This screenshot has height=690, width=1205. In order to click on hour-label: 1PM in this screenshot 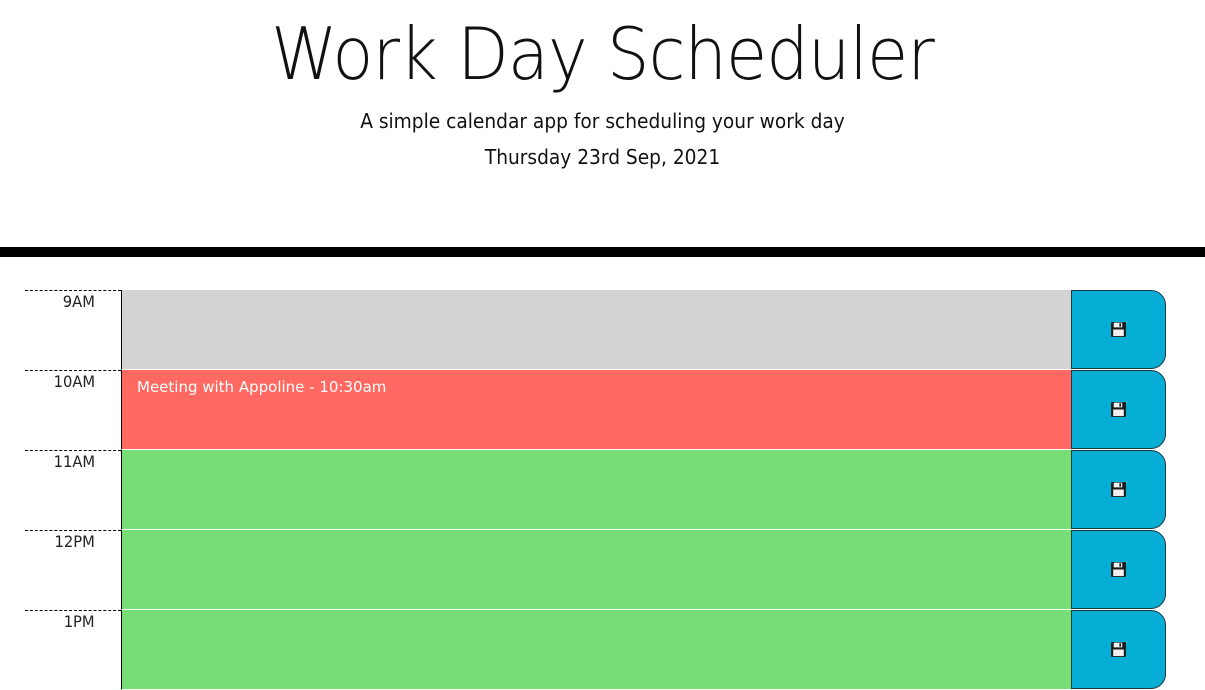, I will do `click(73, 650)`.